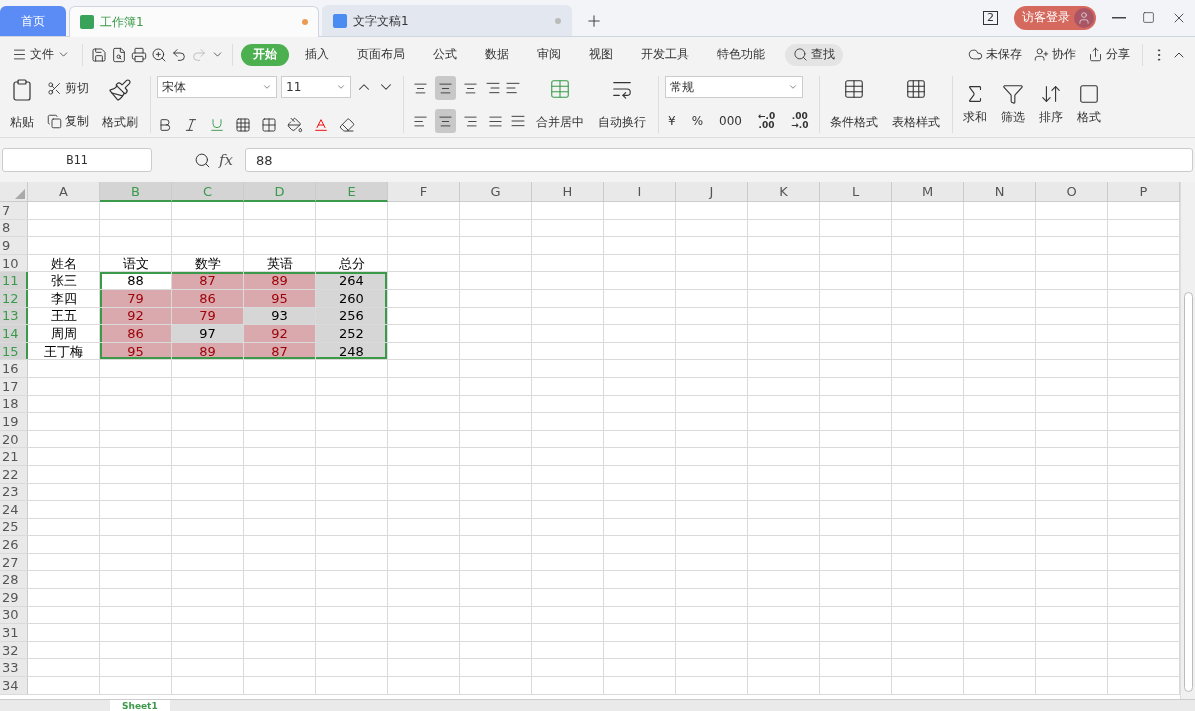 Image resolution: width=1195 pixels, height=711 pixels. I want to click on row-header: 18, so click(14, 404).